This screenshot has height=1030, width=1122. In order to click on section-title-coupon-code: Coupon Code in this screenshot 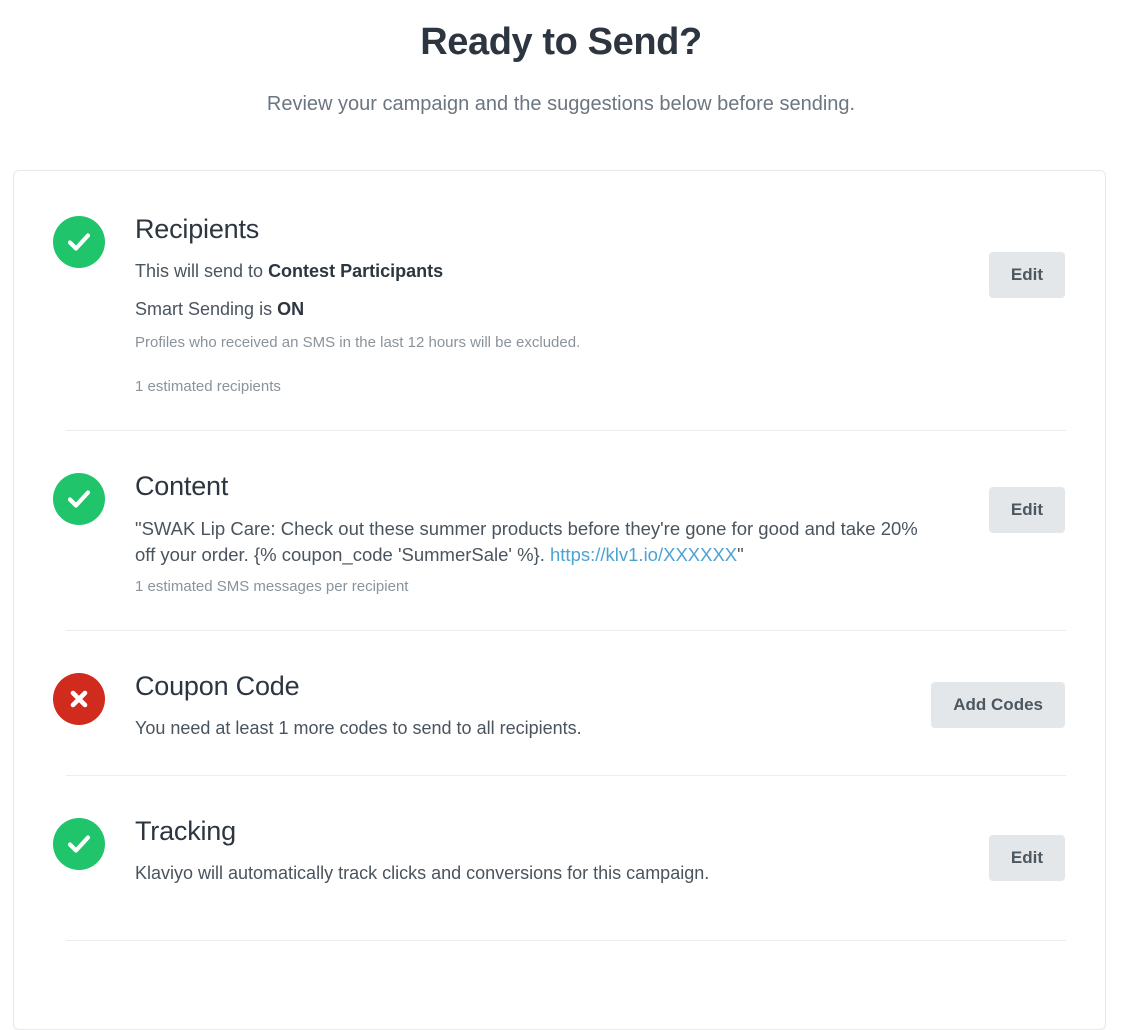, I will do `click(217, 686)`.